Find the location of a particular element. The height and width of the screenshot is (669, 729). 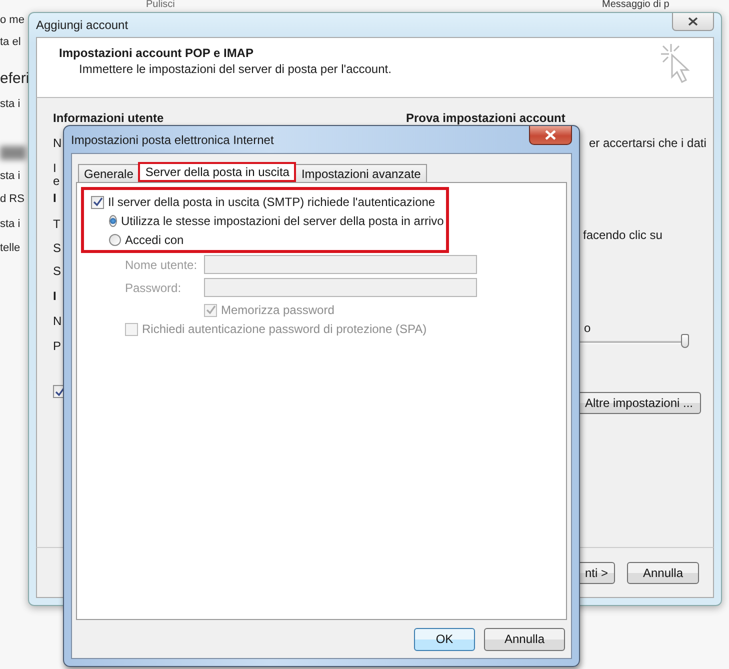

dialog-subheading: Immettere le impostazioni del server di posta per l'account. is located at coordinates (235, 69).